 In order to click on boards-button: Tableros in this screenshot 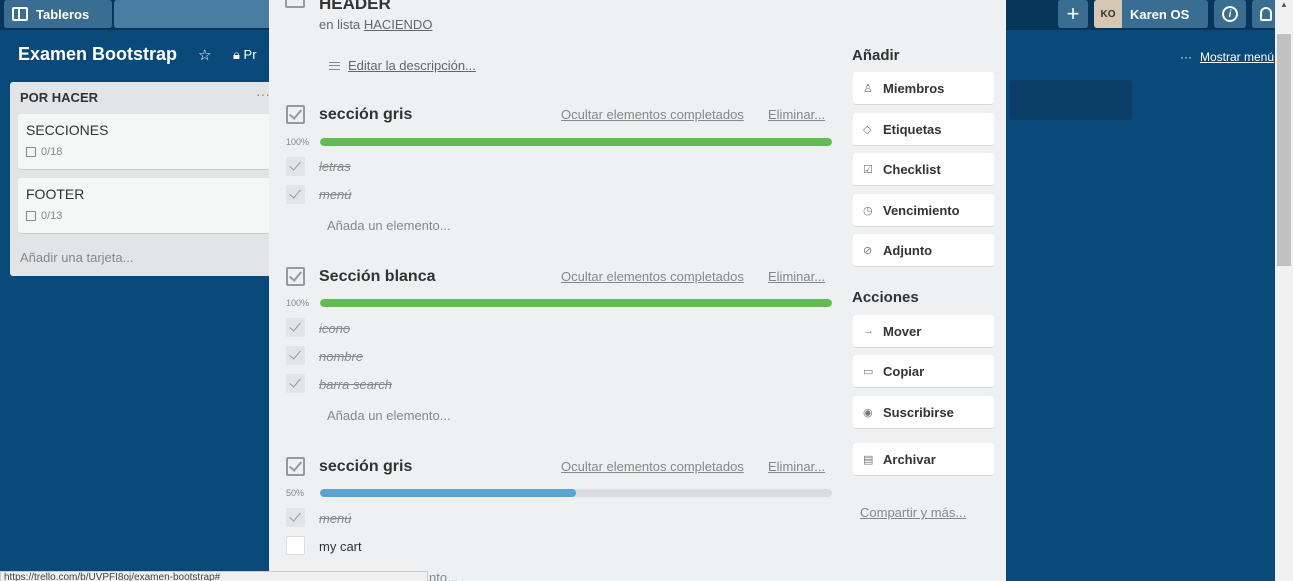, I will do `click(58, 14)`.